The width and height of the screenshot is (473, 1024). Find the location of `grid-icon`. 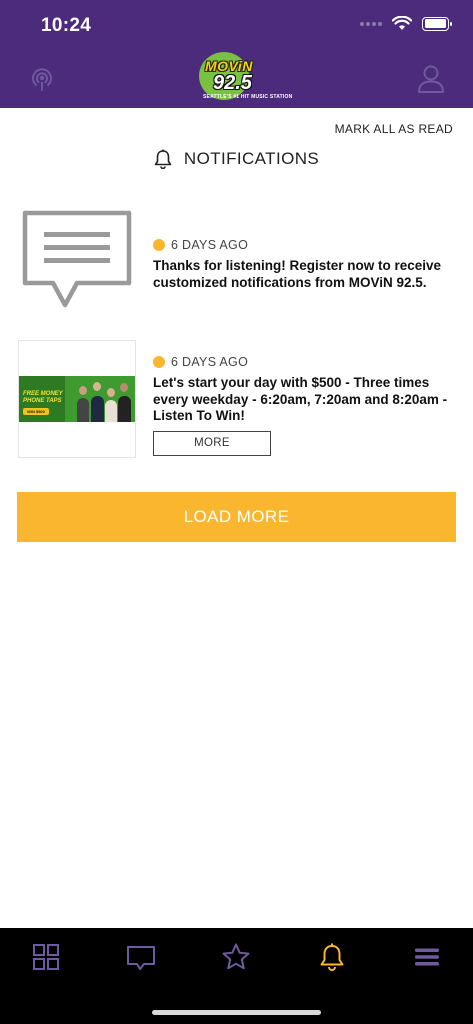

grid-icon is located at coordinates (46, 957).